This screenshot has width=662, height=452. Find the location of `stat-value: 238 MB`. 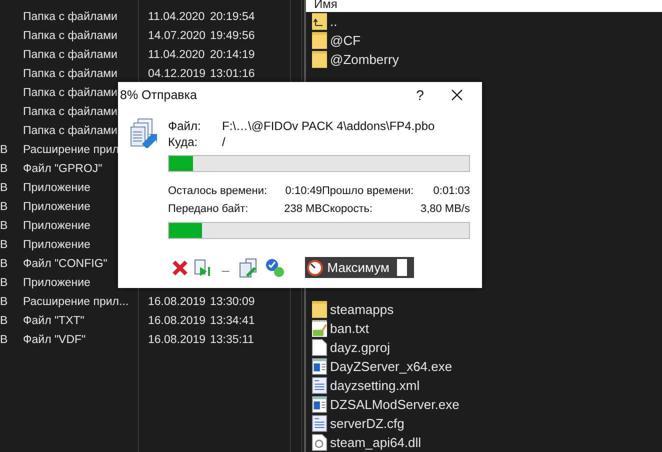

stat-value: 238 MB is located at coordinates (303, 208).